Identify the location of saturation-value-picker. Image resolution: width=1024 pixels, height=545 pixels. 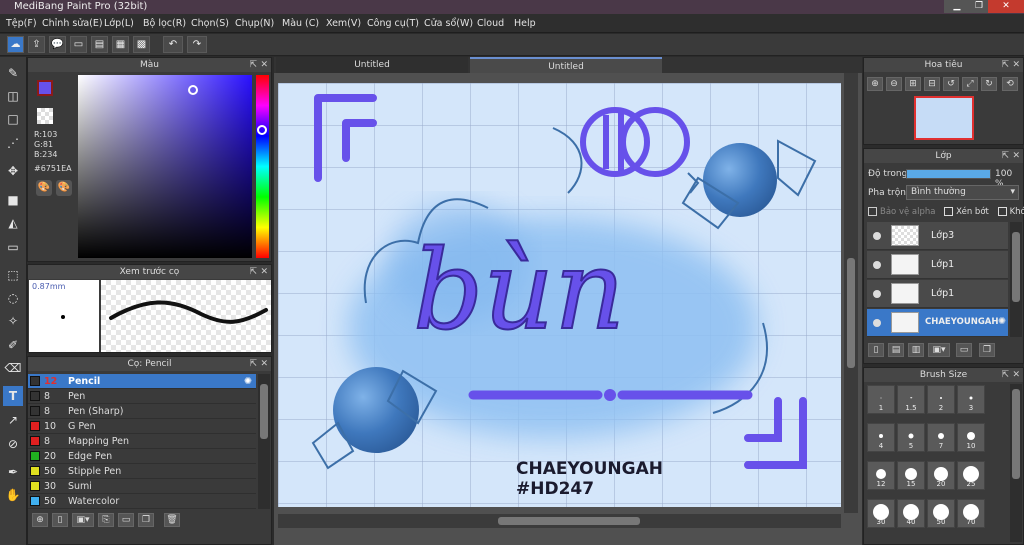
(165, 166).